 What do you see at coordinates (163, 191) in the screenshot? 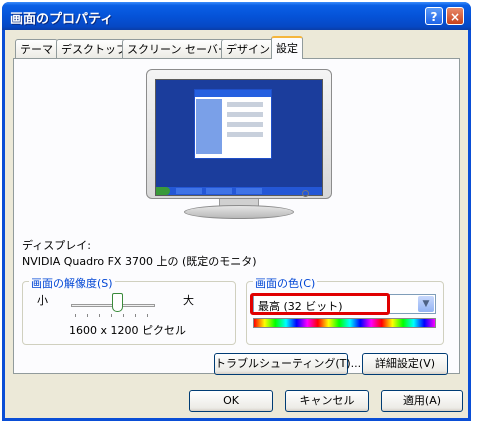
I see `preview-start-button` at bounding box center [163, 191].